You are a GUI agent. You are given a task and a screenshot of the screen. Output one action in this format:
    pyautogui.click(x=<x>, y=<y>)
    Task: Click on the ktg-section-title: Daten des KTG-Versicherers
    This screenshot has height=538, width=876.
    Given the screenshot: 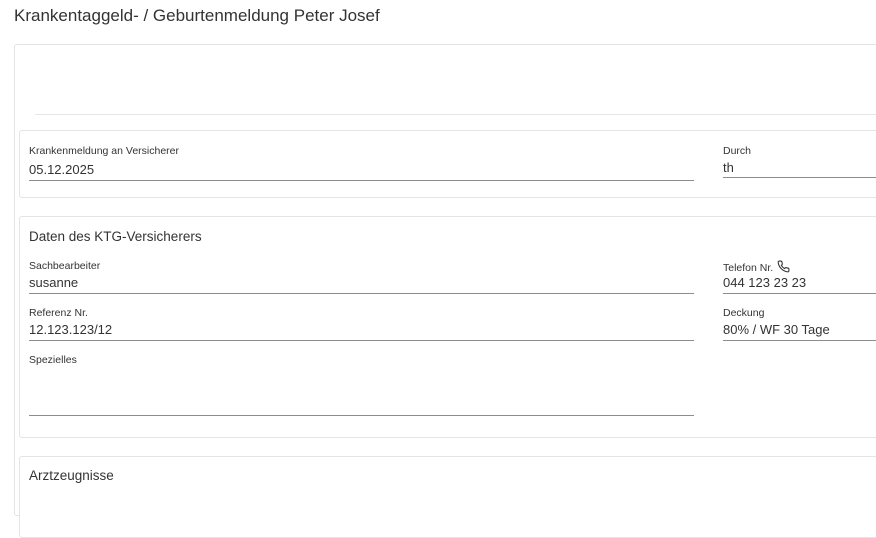 What is the action you would take?
    pyautogui.click(x=115, y=236)
    